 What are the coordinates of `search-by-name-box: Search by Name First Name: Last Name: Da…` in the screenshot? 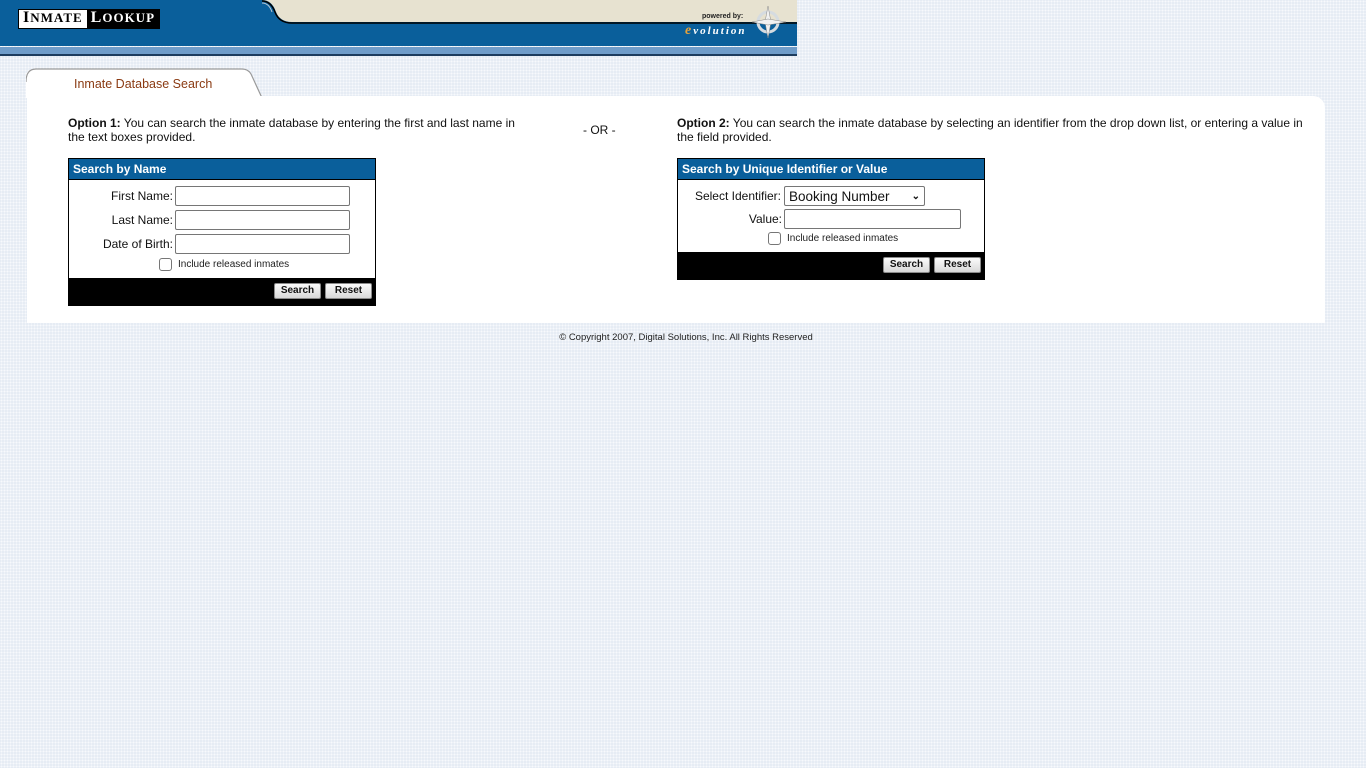 It's located at (222, 232).